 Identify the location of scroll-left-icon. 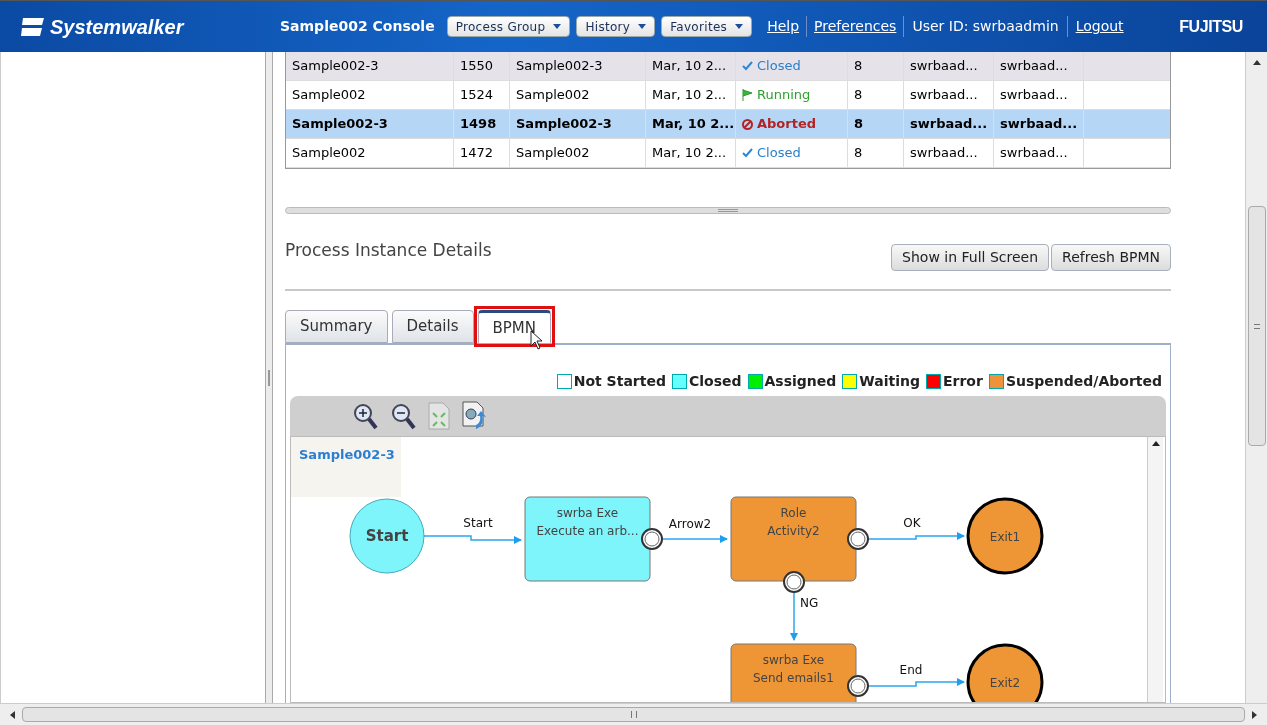
(12, 714).